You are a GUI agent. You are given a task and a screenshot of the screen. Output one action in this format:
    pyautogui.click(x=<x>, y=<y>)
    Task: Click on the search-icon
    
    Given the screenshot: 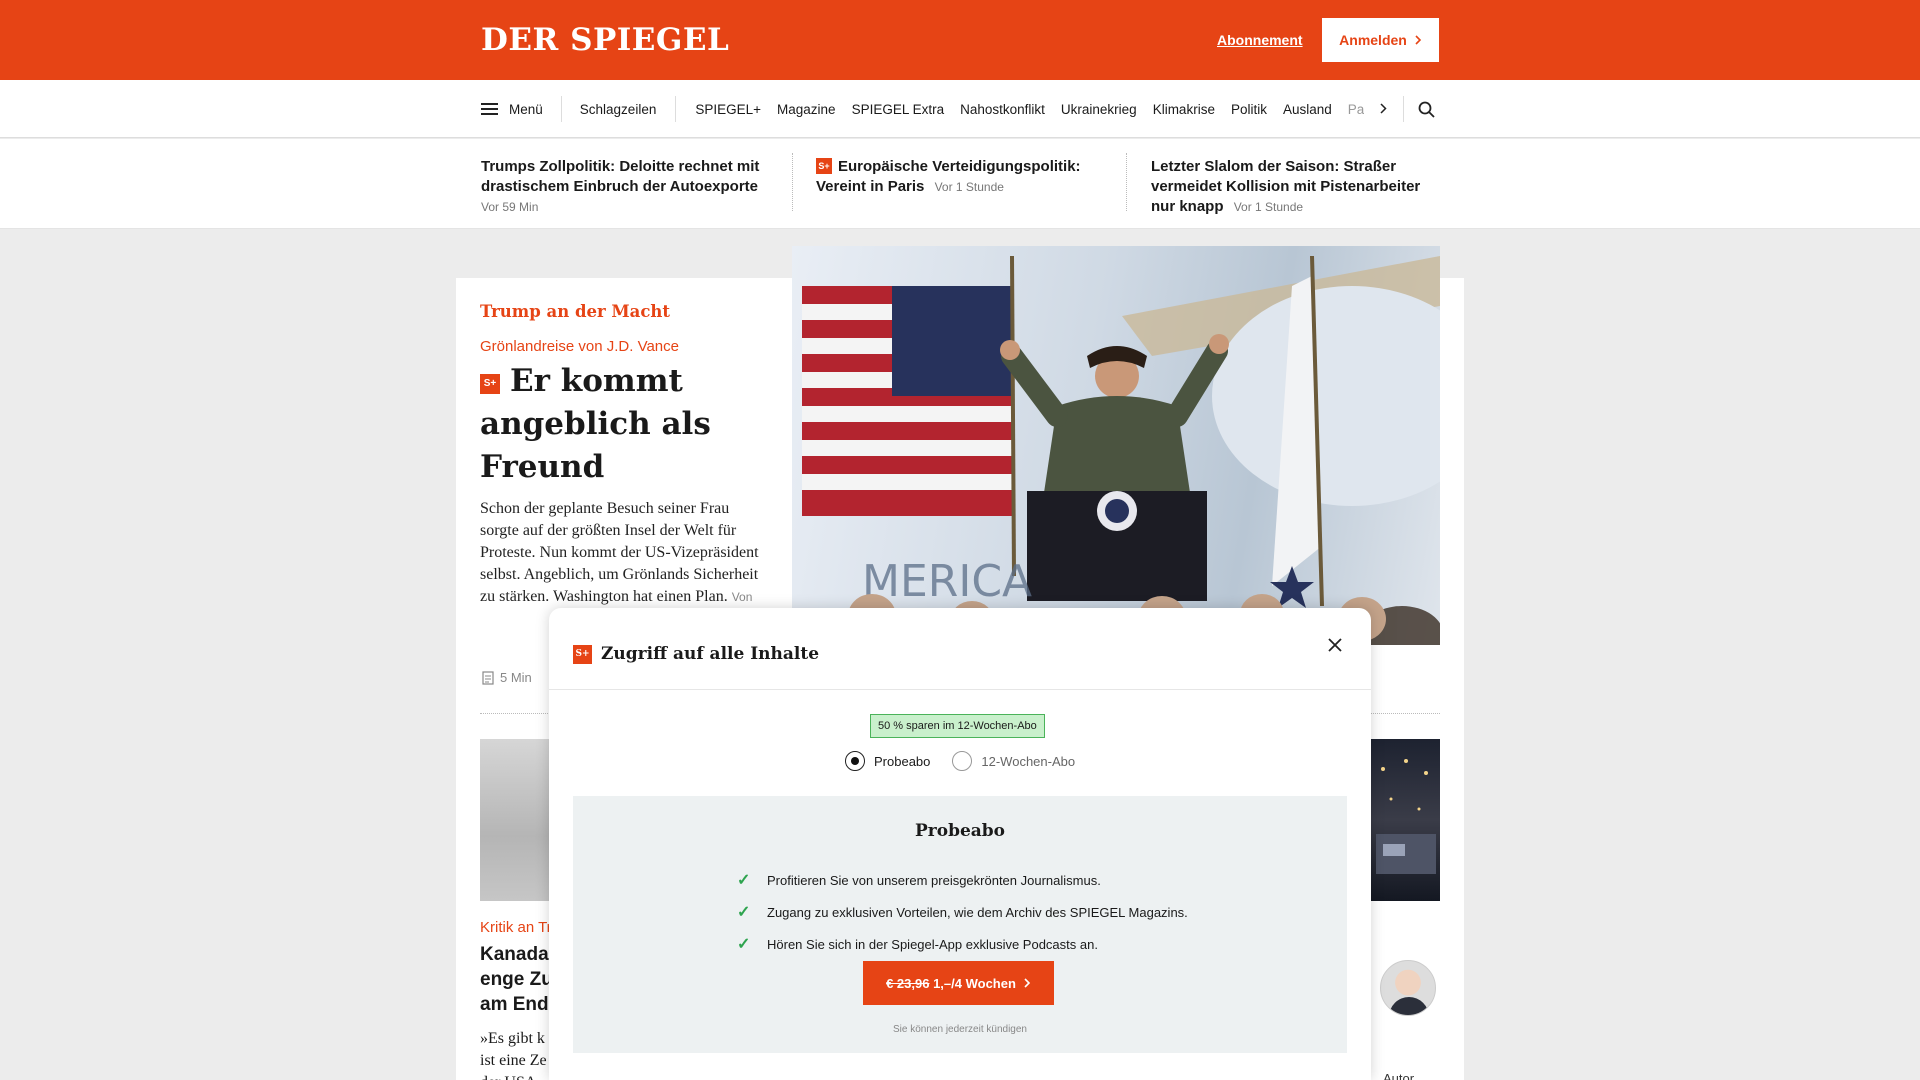 What is the action you would take?
    pyautogui.click(x=1426, y=109)
    